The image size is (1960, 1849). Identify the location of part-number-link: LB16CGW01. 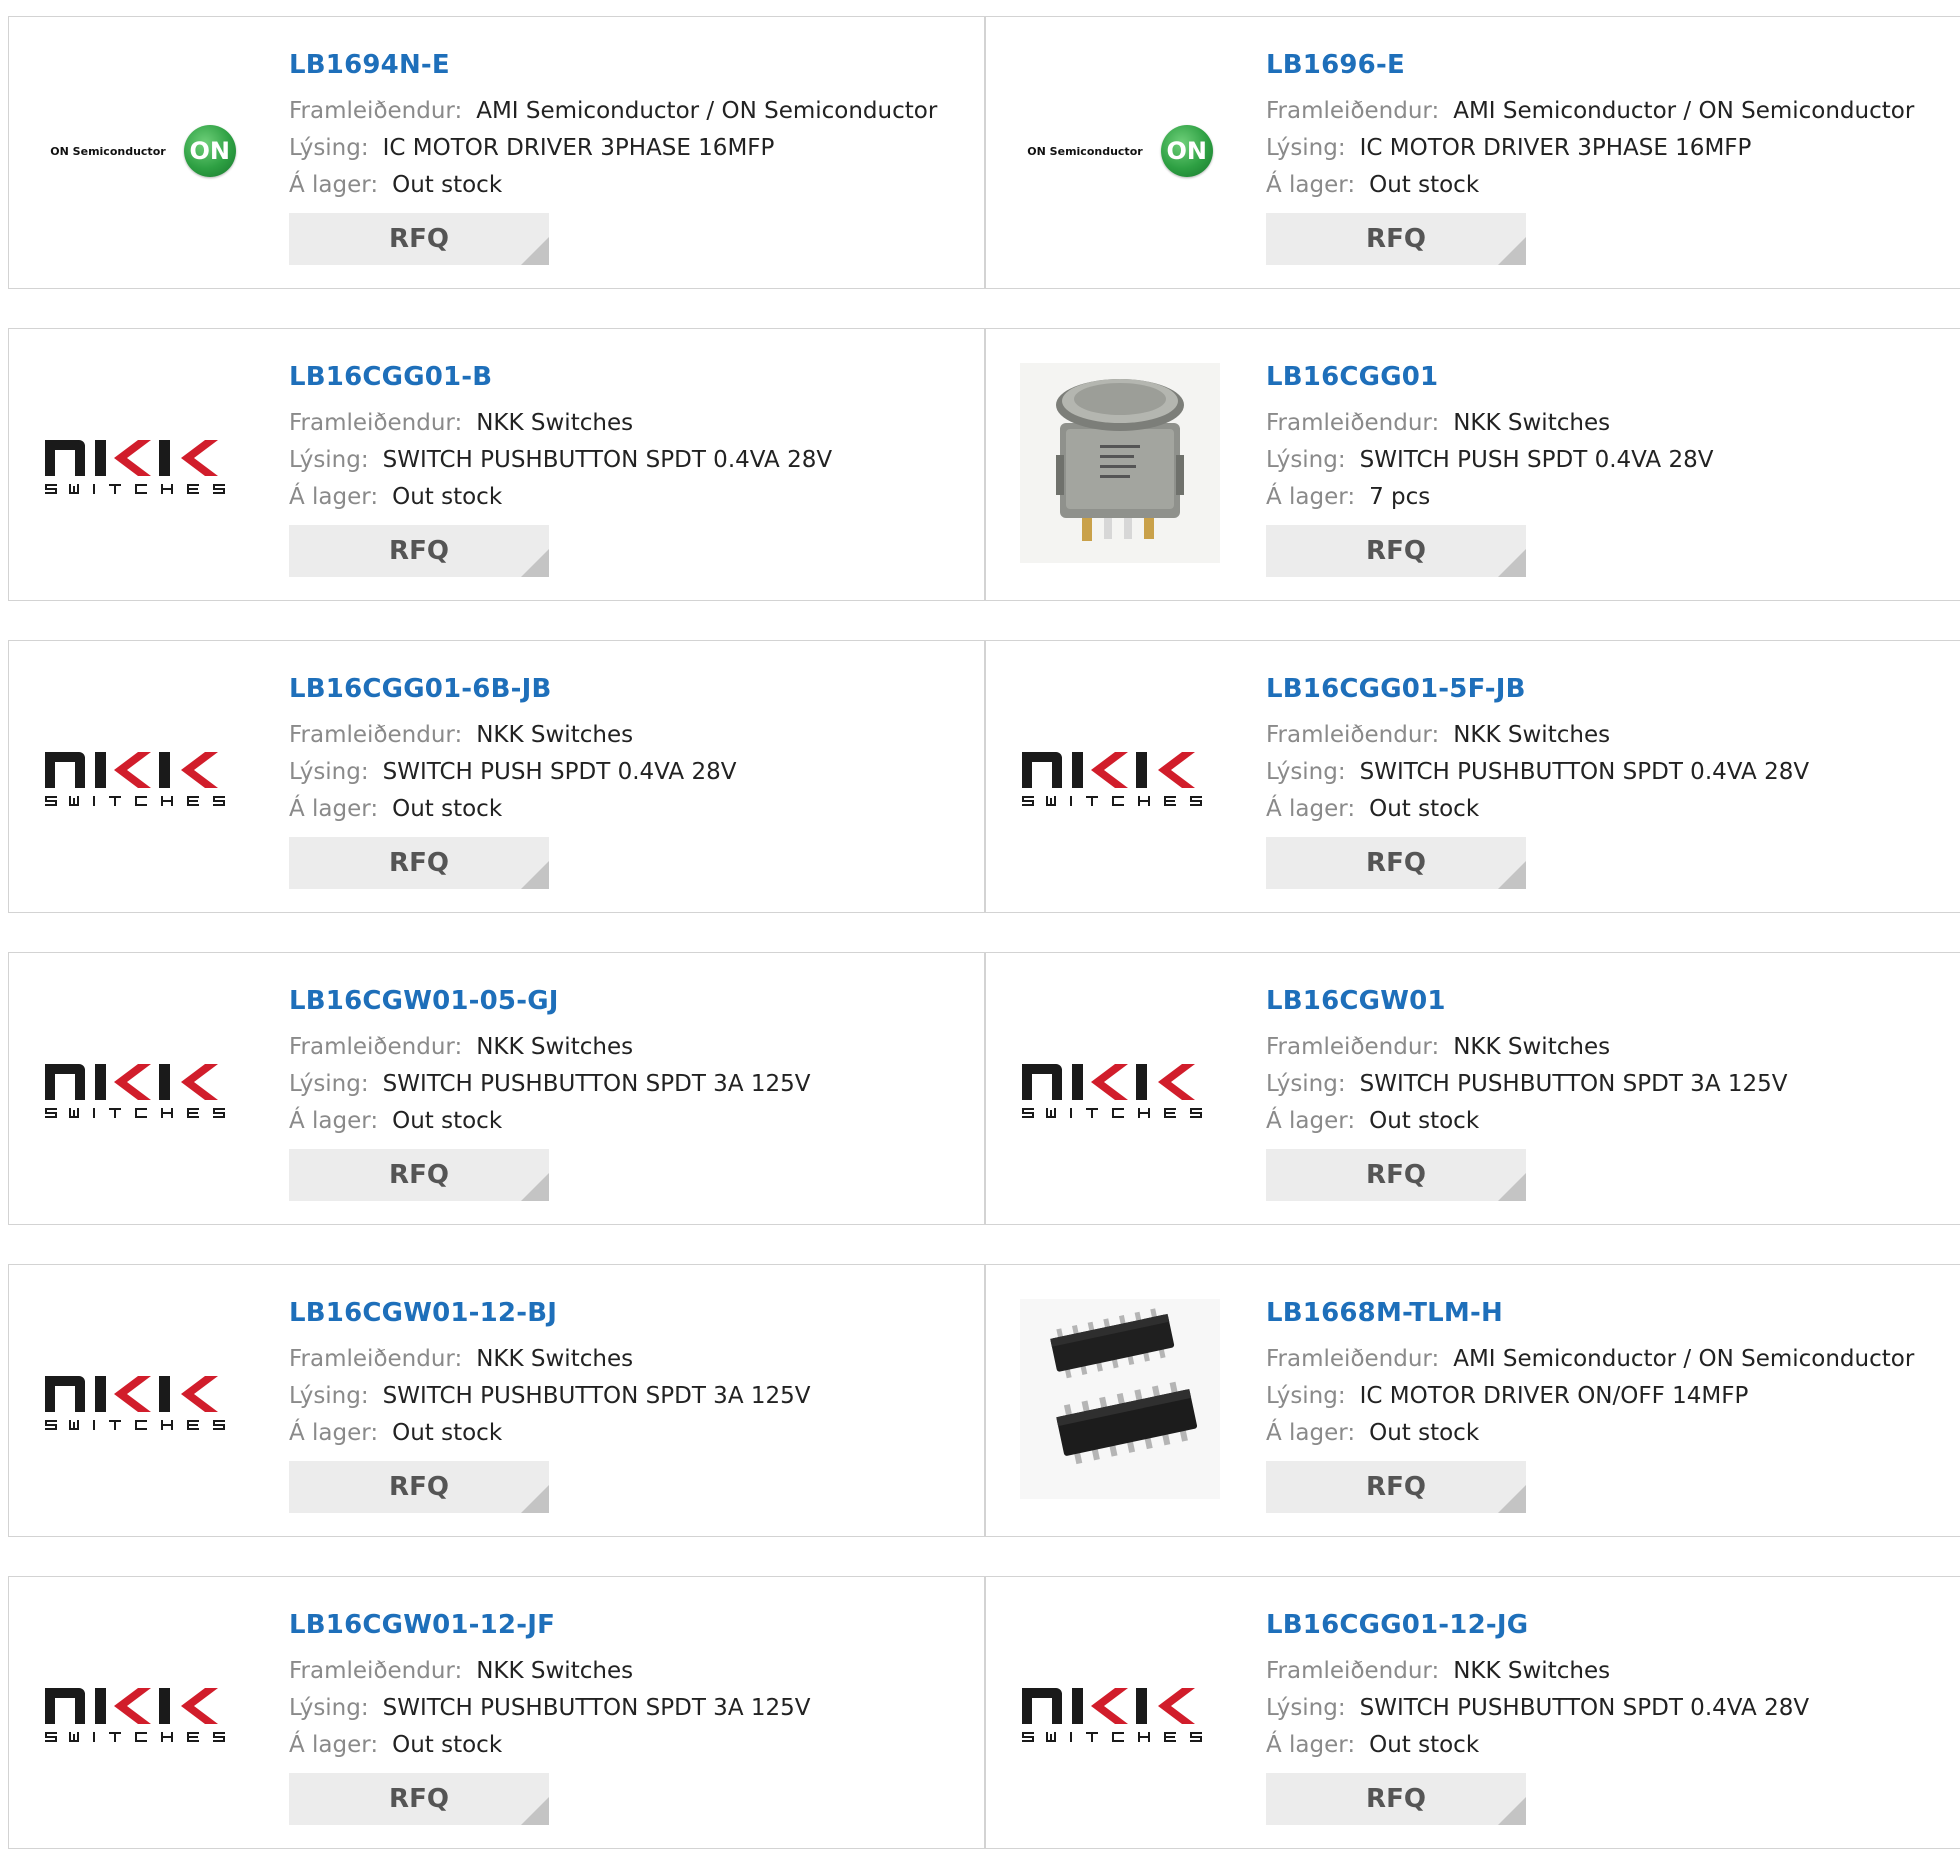
(1527, 1001).